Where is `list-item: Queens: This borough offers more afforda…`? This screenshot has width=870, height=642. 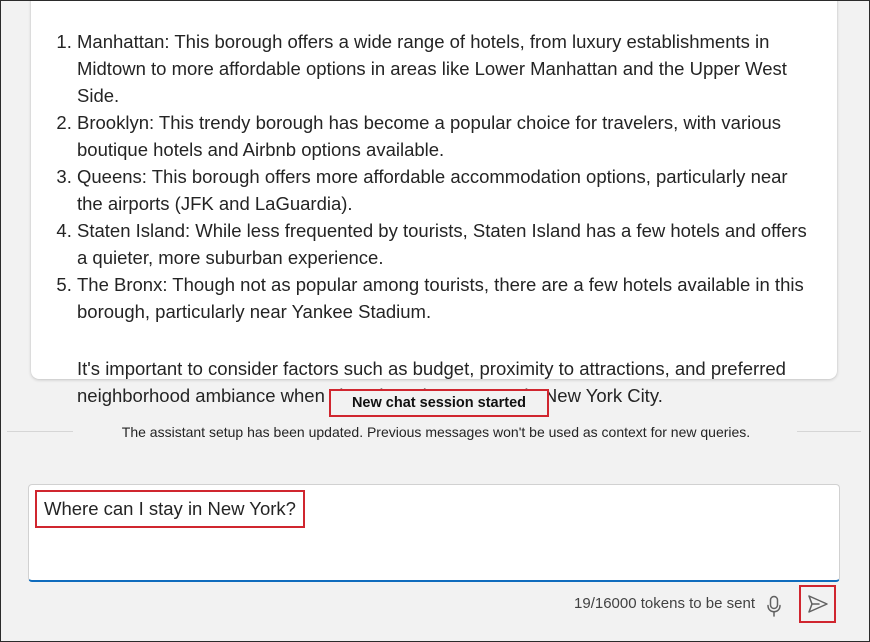 list-item: Queens: This borough offers more afforda… is located at coordinates (447, 190).